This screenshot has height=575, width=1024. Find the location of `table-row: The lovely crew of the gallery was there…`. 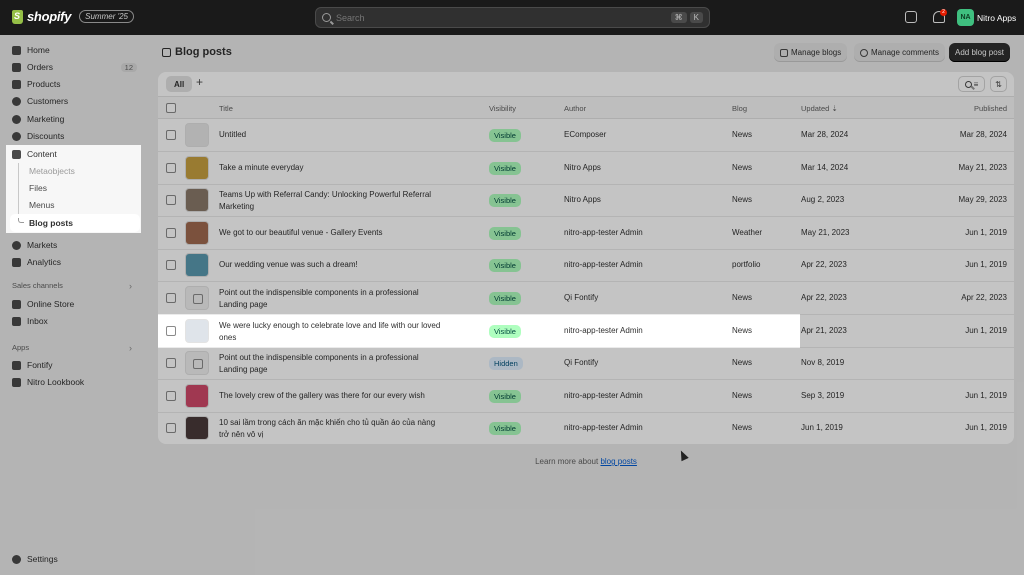

table-row: The lovely crew of the gallery was there… is located at coordinates (586, 396).